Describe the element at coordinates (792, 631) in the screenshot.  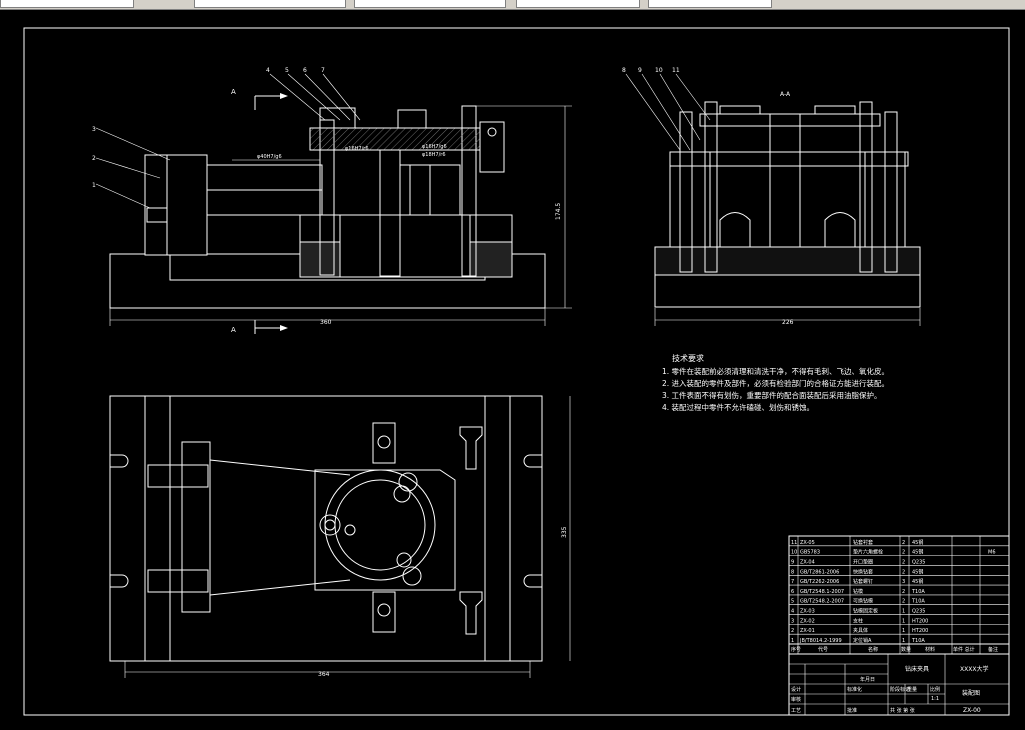
I see `bom-cell-no: 2` at that location.